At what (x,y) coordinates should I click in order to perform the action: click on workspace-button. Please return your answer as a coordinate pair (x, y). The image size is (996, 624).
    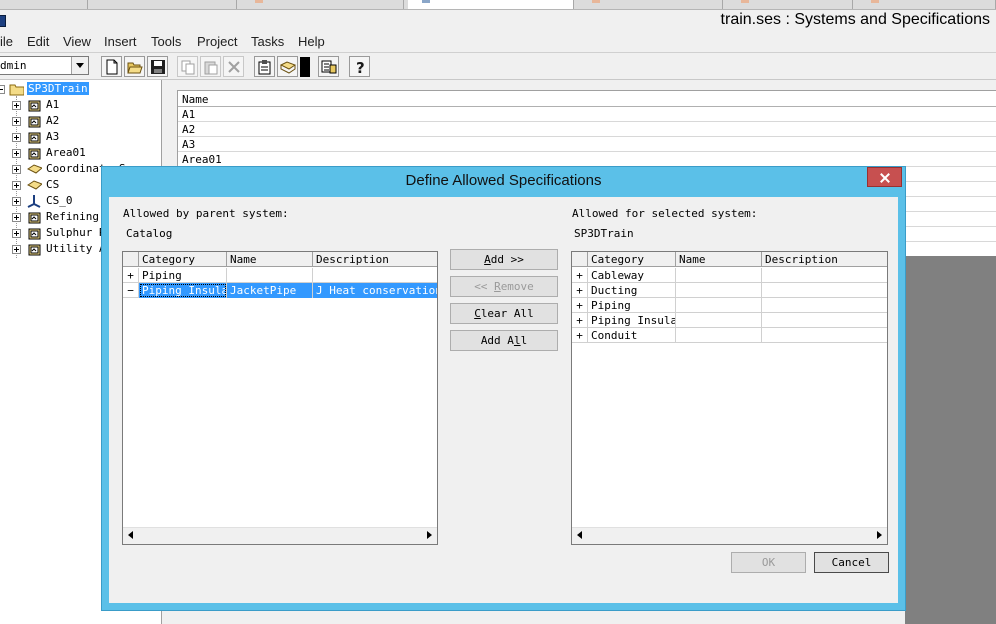
    Looking at the image, I should click on (328, 66).